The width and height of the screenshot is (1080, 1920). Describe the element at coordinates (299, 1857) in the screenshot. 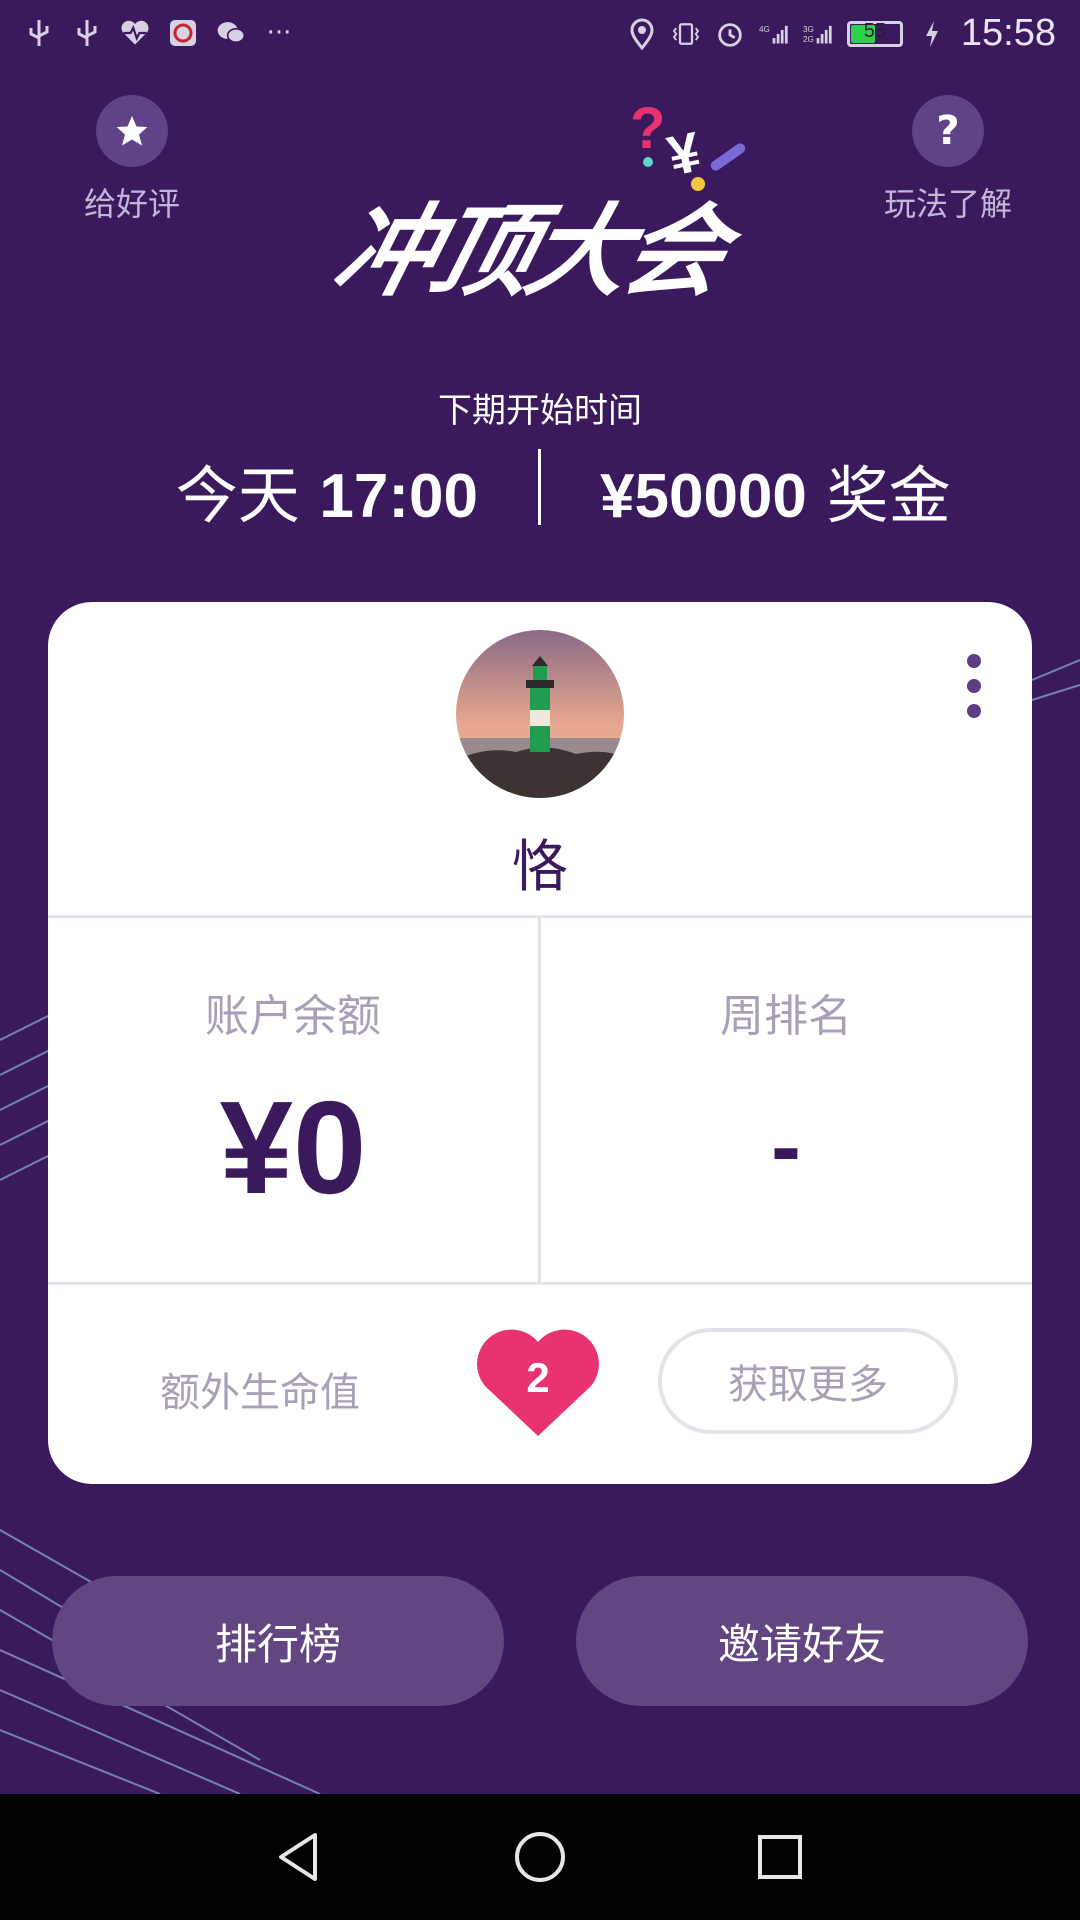

I see `back-icon` at that location.